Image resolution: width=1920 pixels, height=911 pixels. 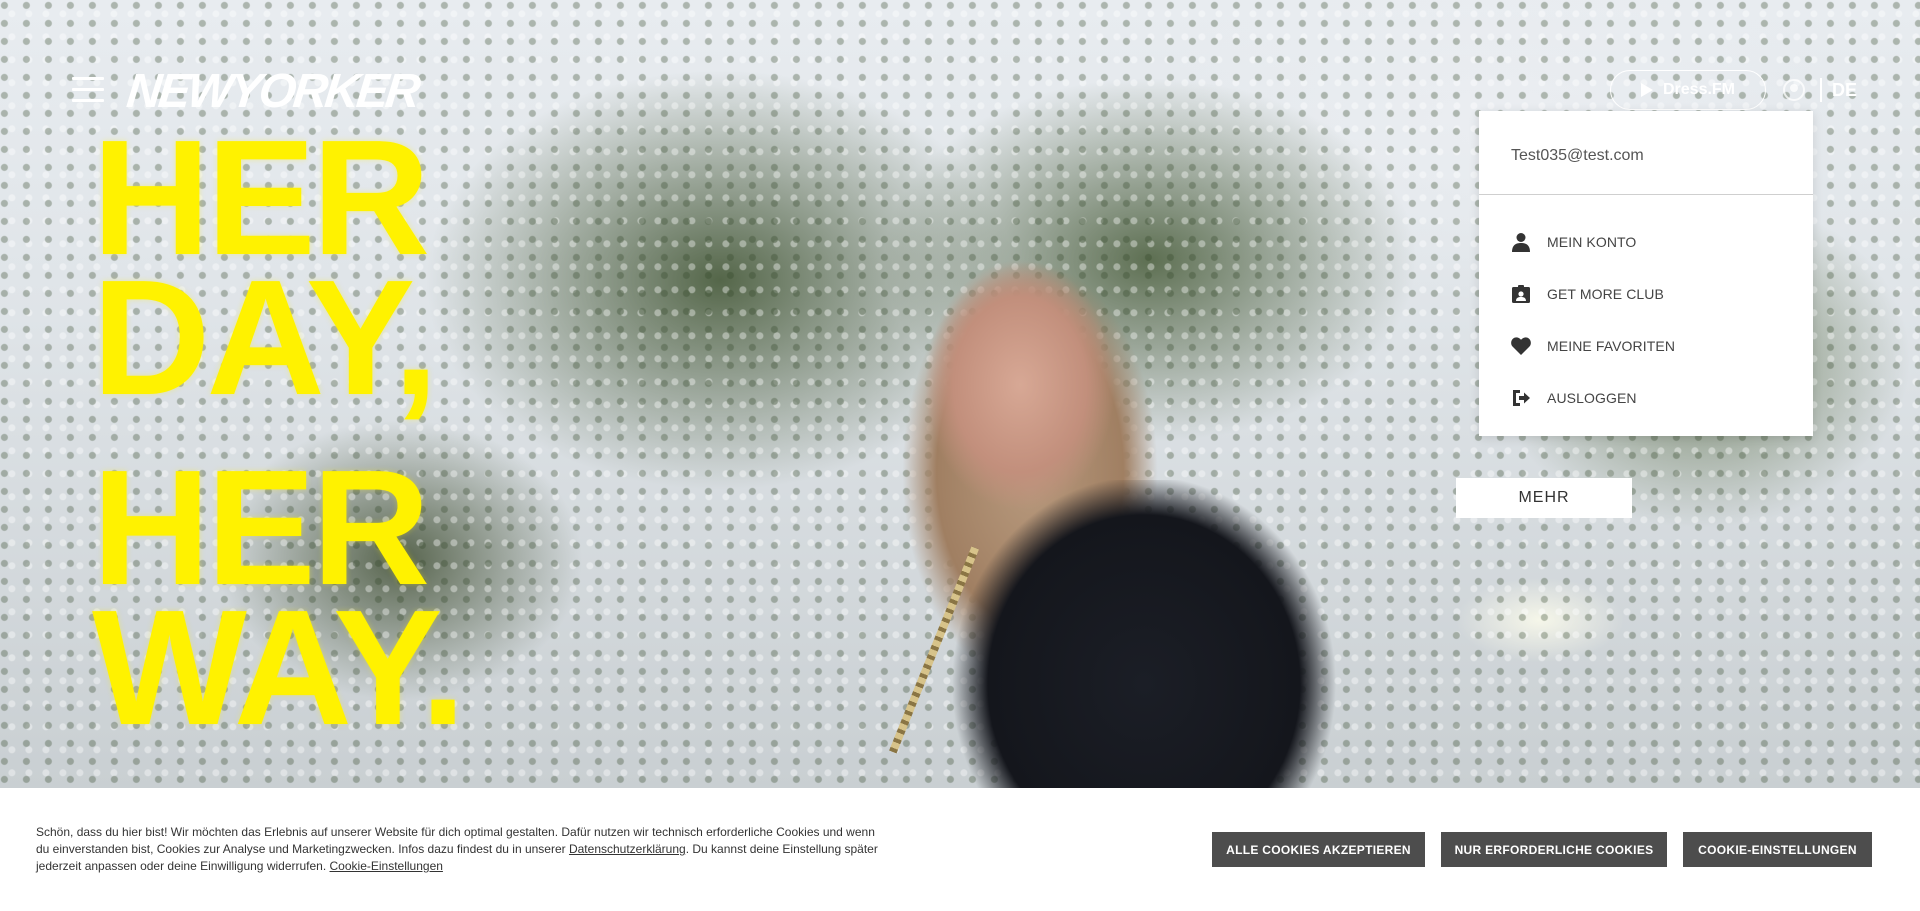 I want to click on language-selector: DE, so click(x=1844, y=90).